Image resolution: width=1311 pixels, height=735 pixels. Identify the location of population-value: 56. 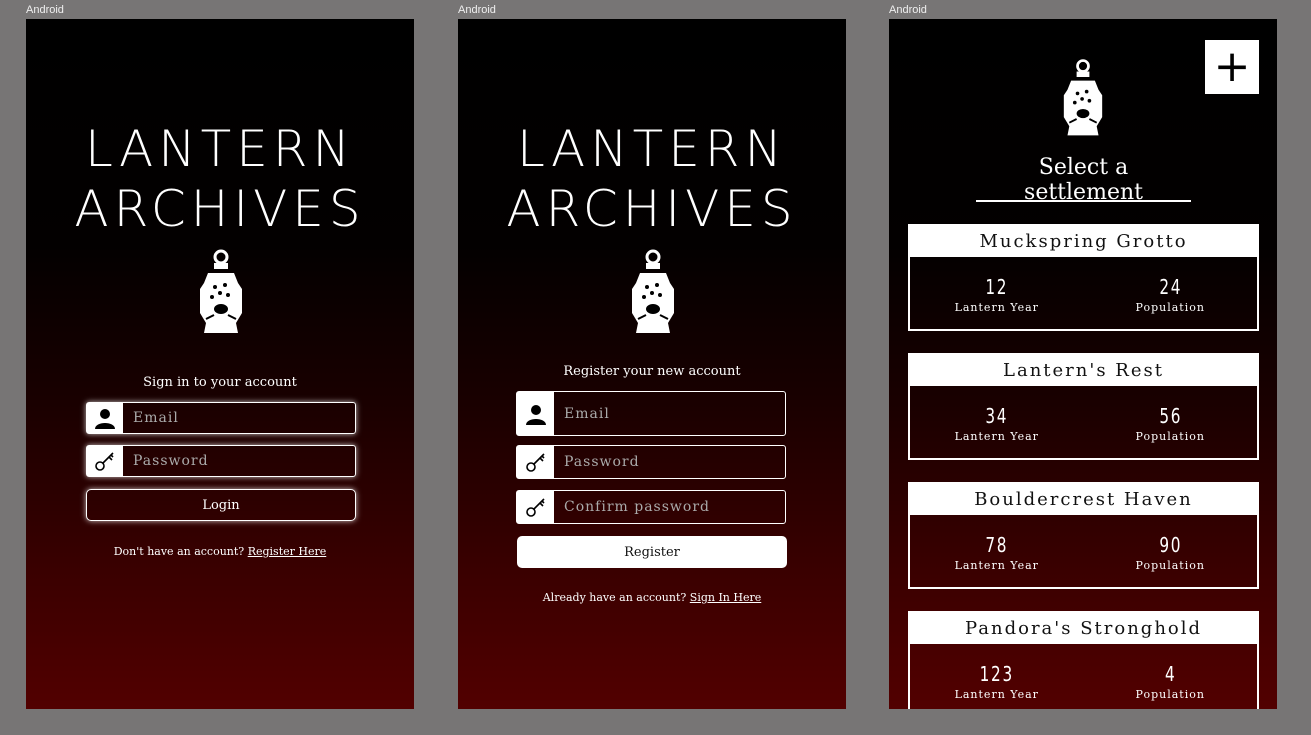
(1170, 416).